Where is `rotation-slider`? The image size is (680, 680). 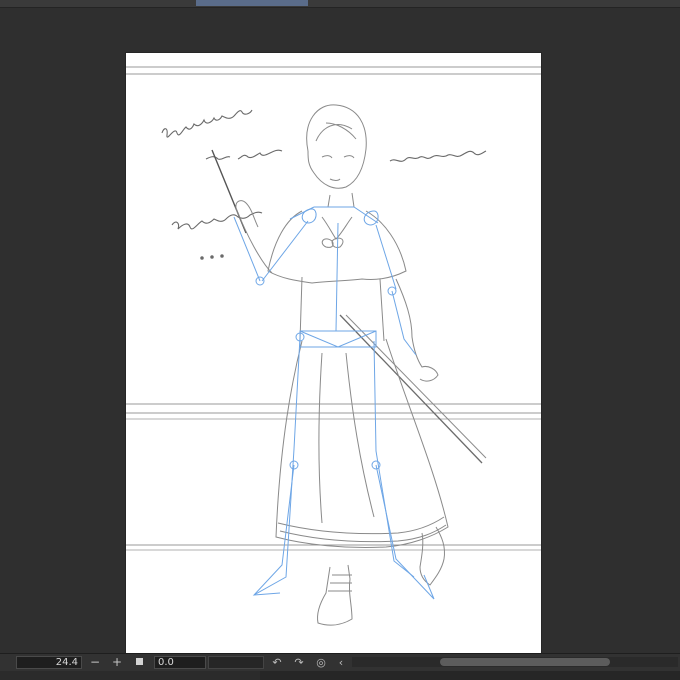 rotation-slider is located at coordinates (236, 662).